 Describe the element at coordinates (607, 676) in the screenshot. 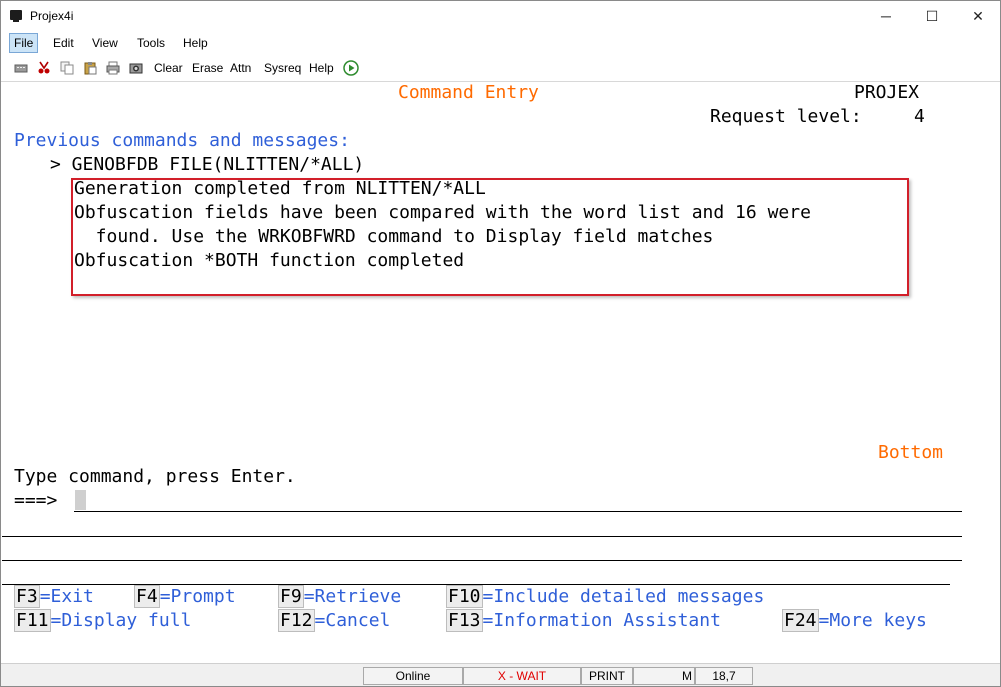

I see `status-print: PRINT` at that location.